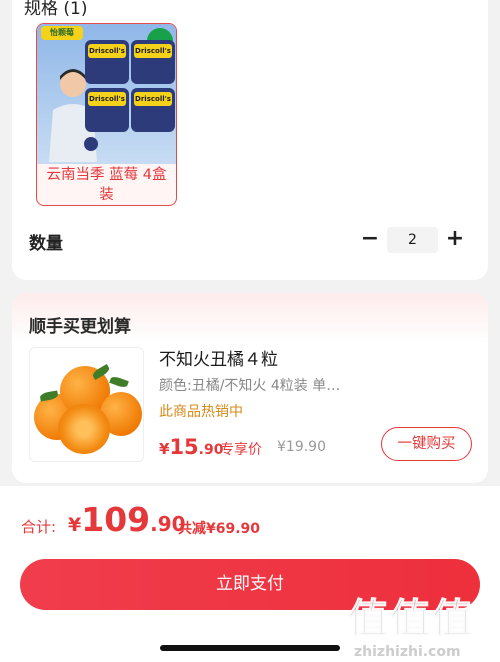 This screenshot has height=662, width=500. Describe the element at coordinates (250, 648) in the screenshot. I see `home-indicator` at that location.